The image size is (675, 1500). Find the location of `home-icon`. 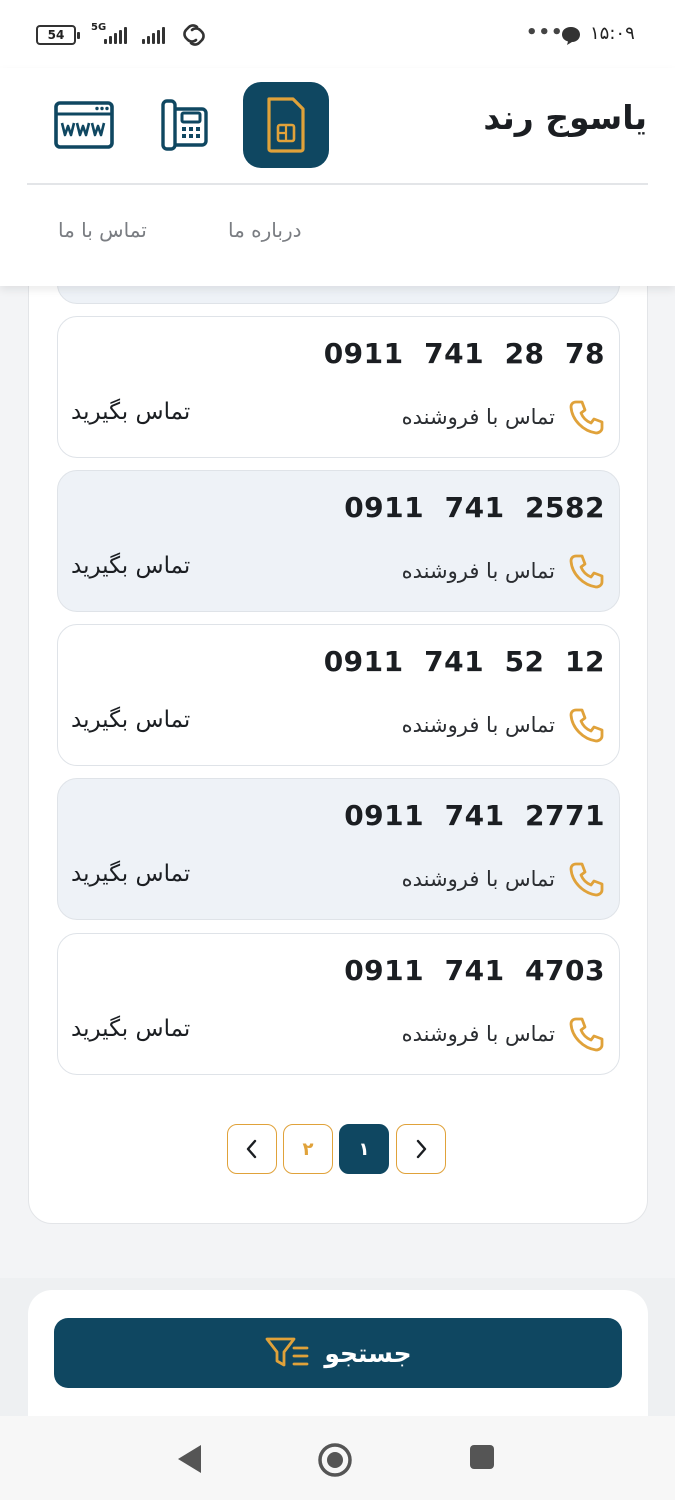

home-icon is located at coordinates (335, 1460).